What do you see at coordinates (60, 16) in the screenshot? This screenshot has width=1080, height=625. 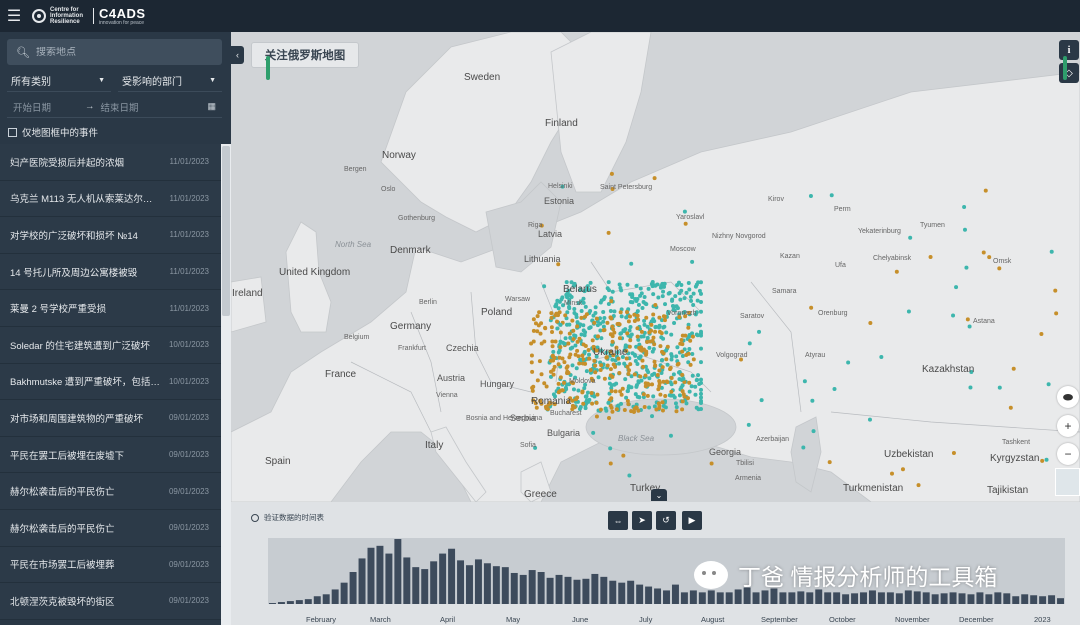 I see `cir-logo: Centre for Information Resilience` at bounding box center [60, 16].